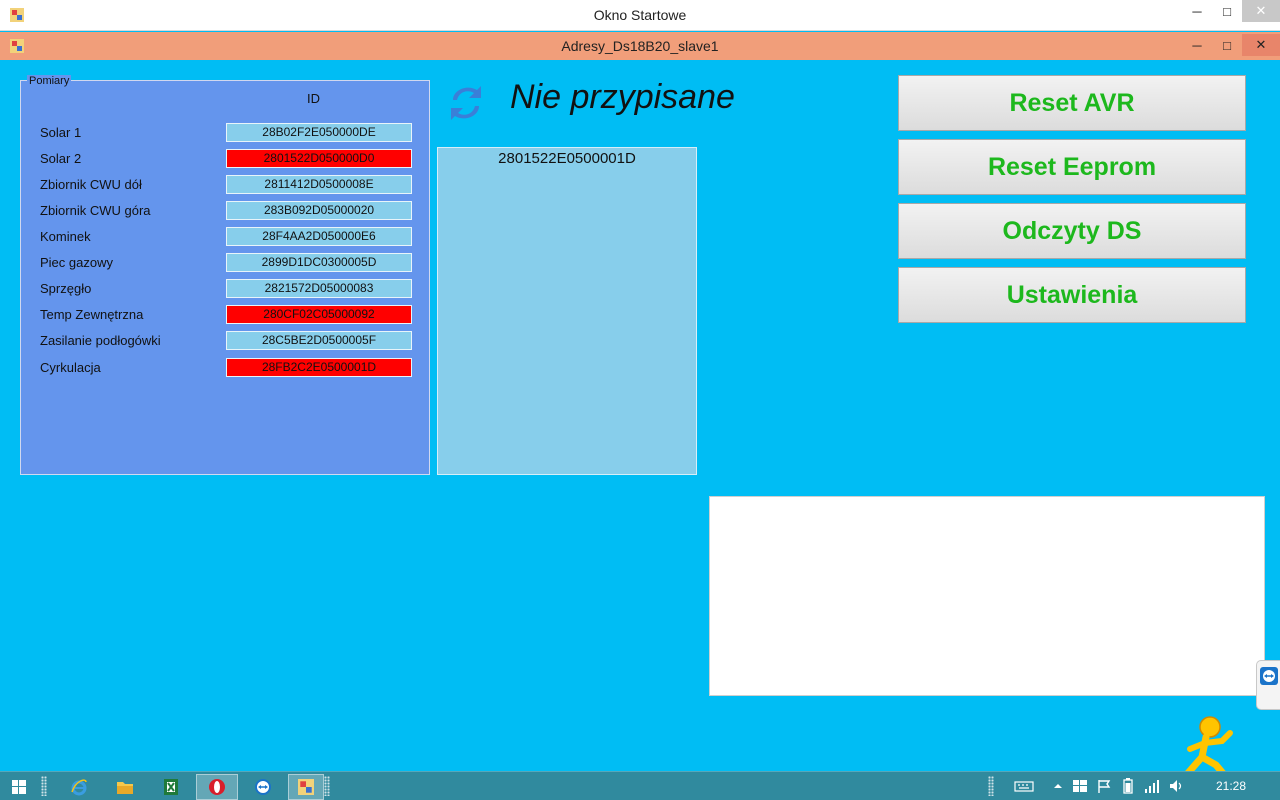  I want to click on sensor-row: Zbiornik CWU góra 283B092D05000020, so click(226, 211).